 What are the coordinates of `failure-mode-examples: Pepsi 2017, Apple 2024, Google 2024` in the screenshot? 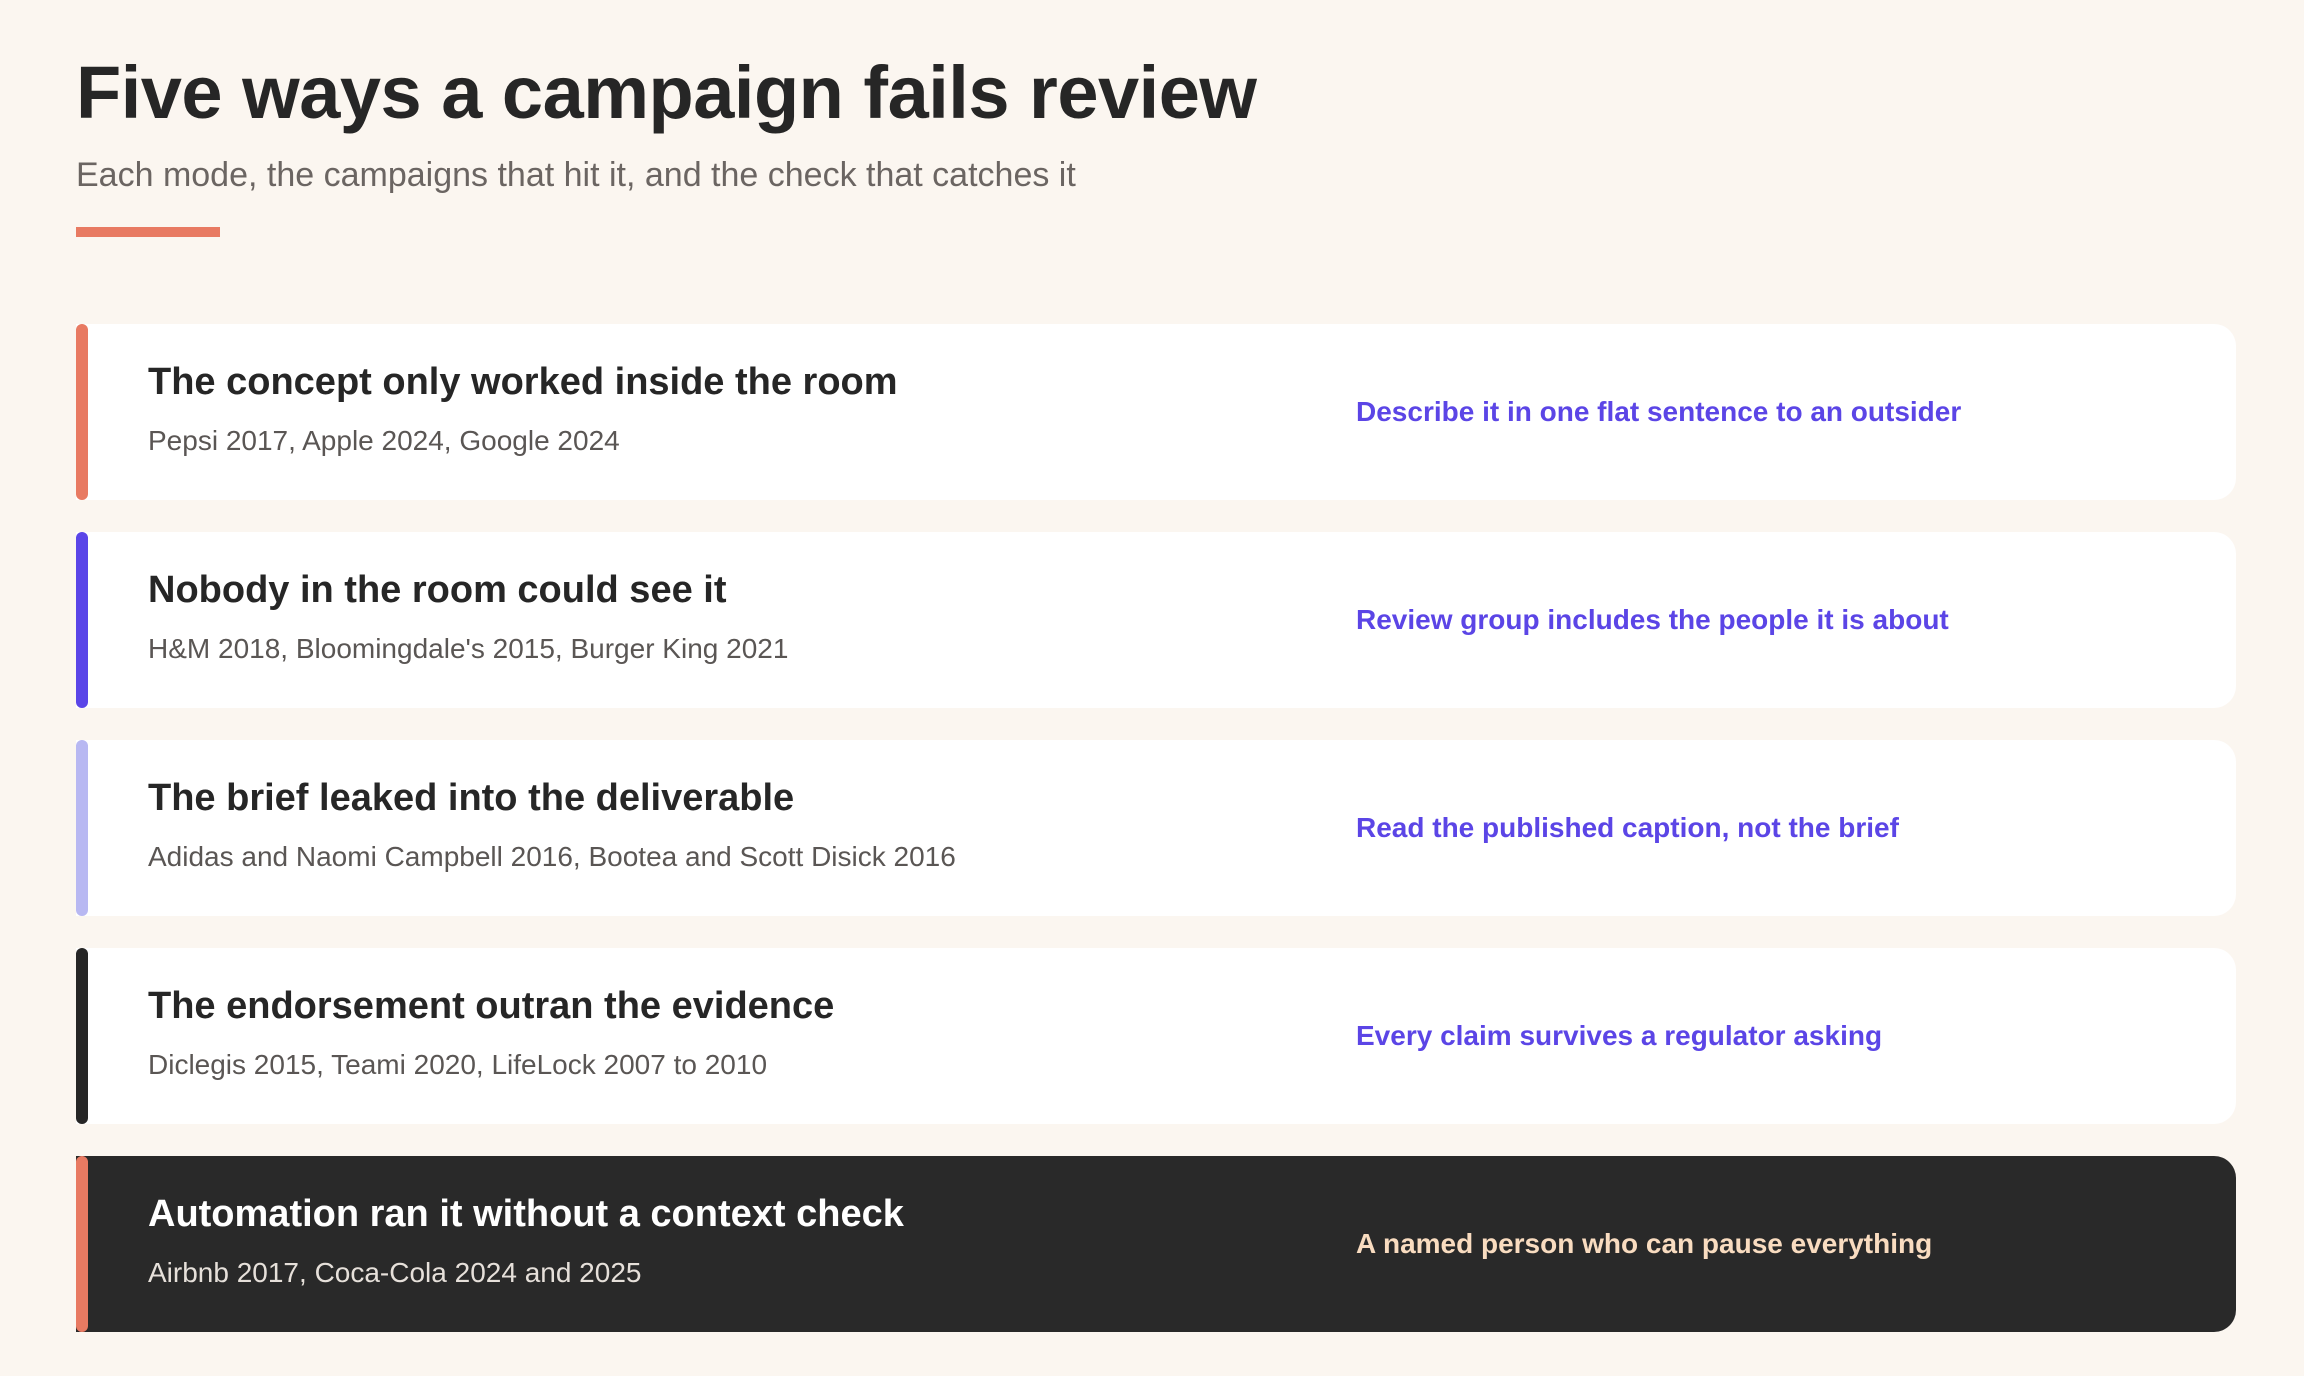 It's located at (384, 440).